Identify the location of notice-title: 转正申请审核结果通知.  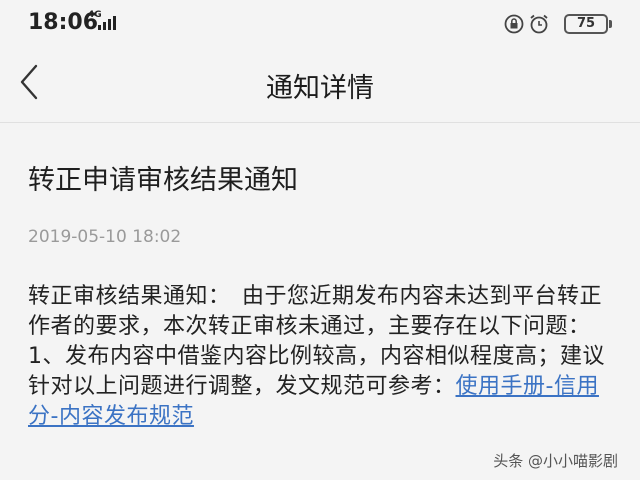
(163, 180).